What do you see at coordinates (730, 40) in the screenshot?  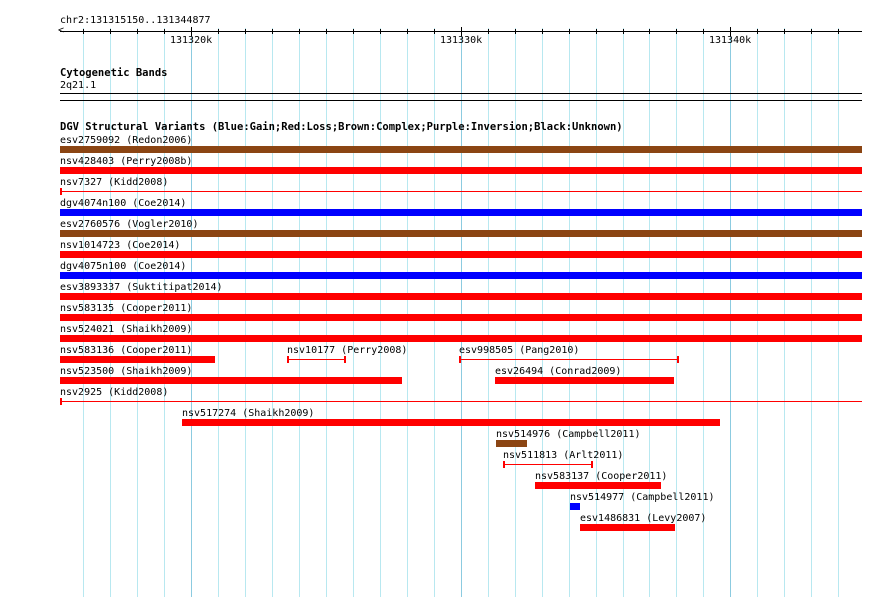 I see `ruler-tick-label: 131340k` at bounding box center [730, 40].